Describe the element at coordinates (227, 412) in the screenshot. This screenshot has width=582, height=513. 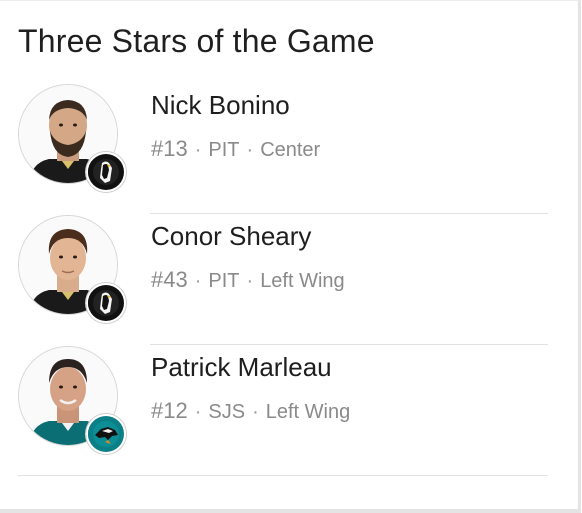
I see `player-team: SJS` at that location.